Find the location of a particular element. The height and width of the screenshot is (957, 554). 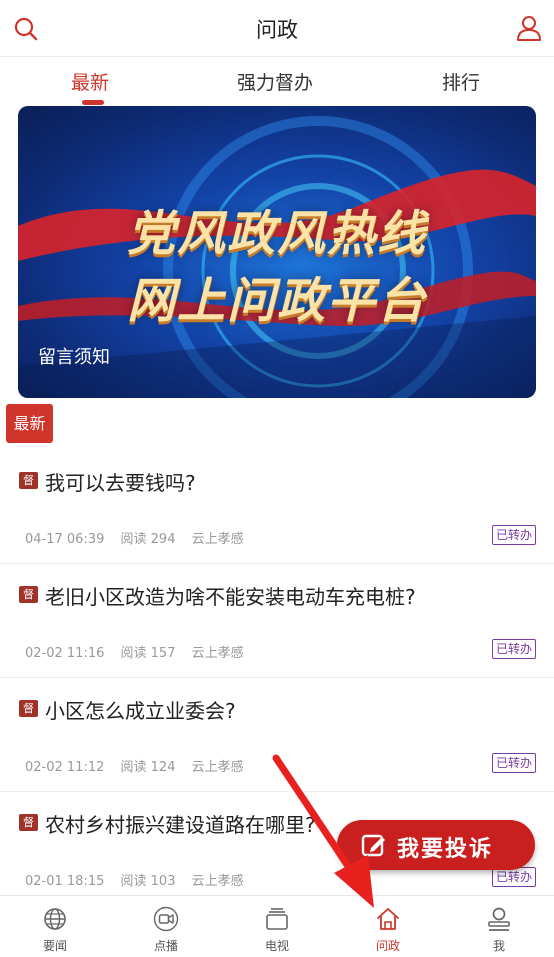

question-date: 02-01 18:15 is located at coordinates (65, 881).